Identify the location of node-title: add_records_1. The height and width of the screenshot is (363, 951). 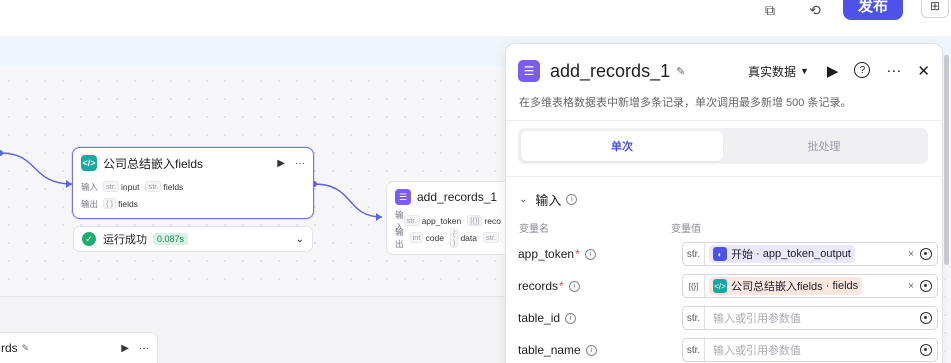
(457, 197).